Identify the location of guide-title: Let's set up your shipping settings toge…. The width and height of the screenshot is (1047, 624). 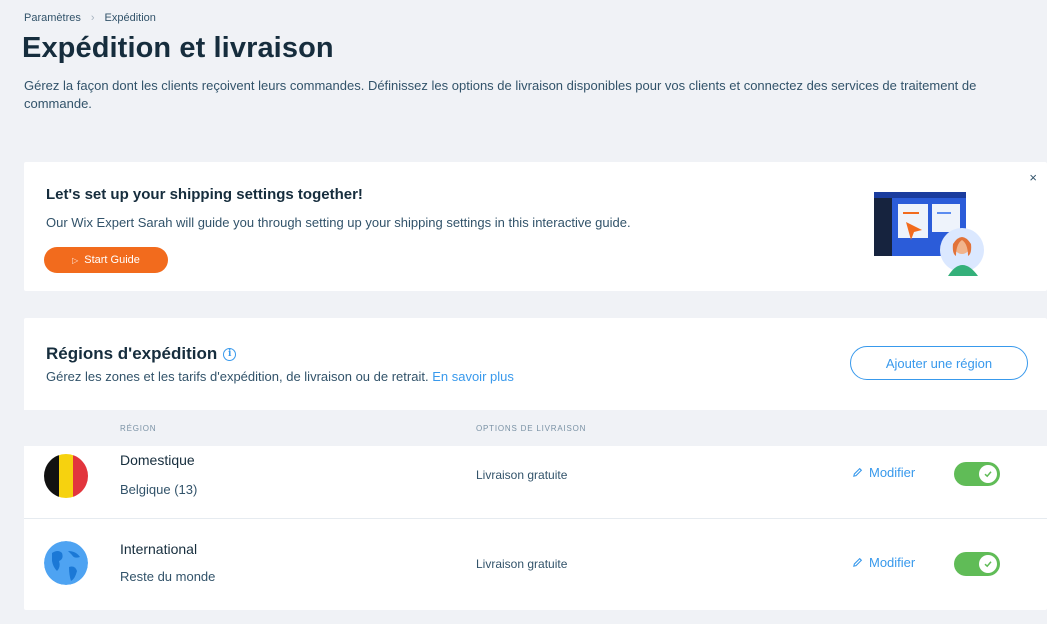
(204, 194).